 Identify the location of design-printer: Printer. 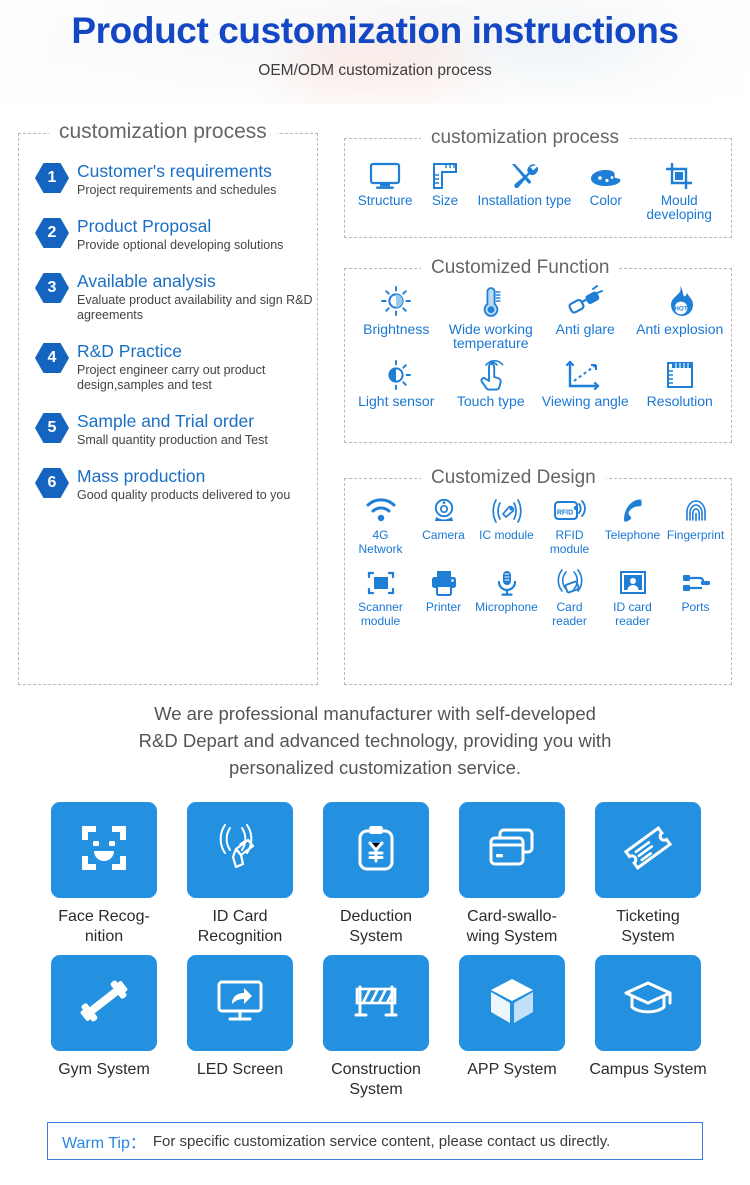
(444, 591).